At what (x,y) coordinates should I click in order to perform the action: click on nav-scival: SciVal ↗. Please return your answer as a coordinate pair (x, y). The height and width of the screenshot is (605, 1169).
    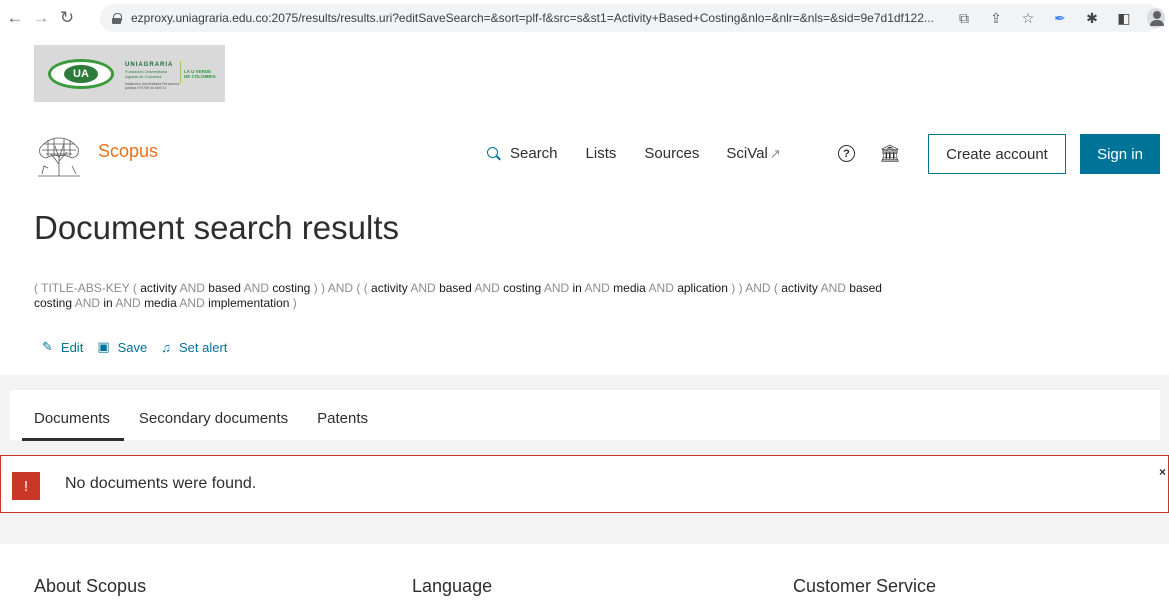
    Looking at the image, I should click on (753, 153).